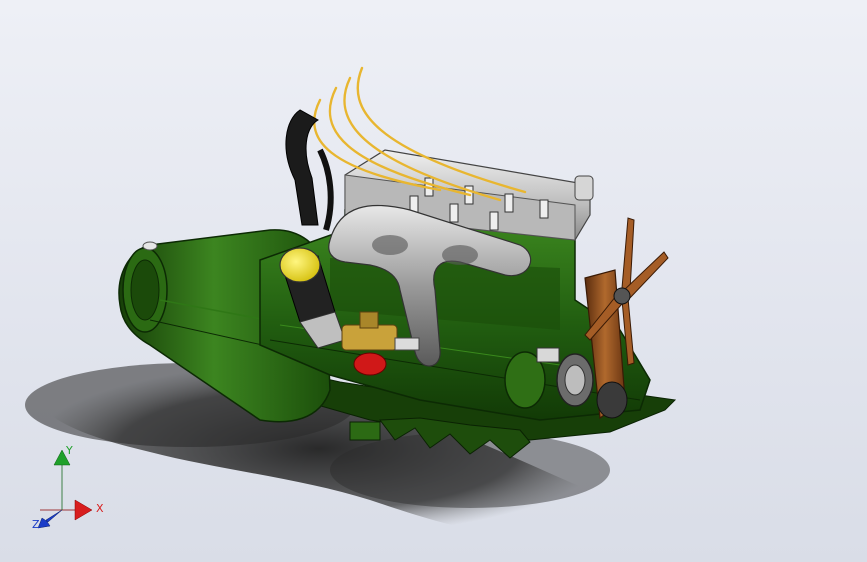 The image size is (867, 562). I want to click on y-axis-label: Y, so click(69, 450).